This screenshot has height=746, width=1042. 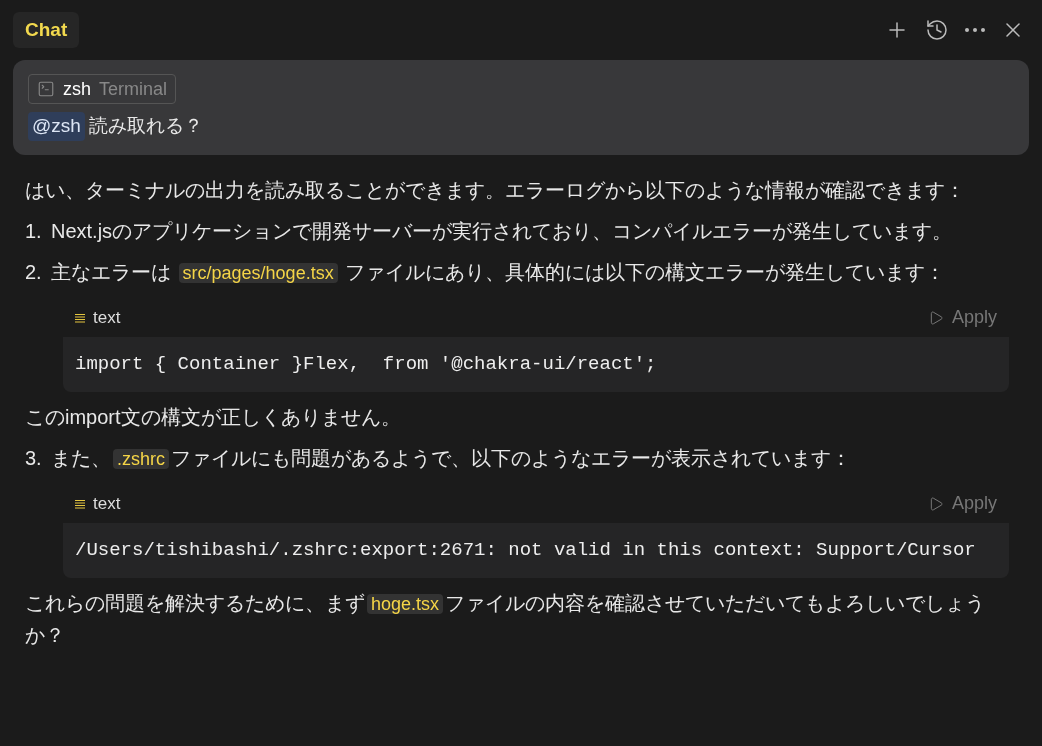 I want to click on history-icon, so click(x=937, y=30).